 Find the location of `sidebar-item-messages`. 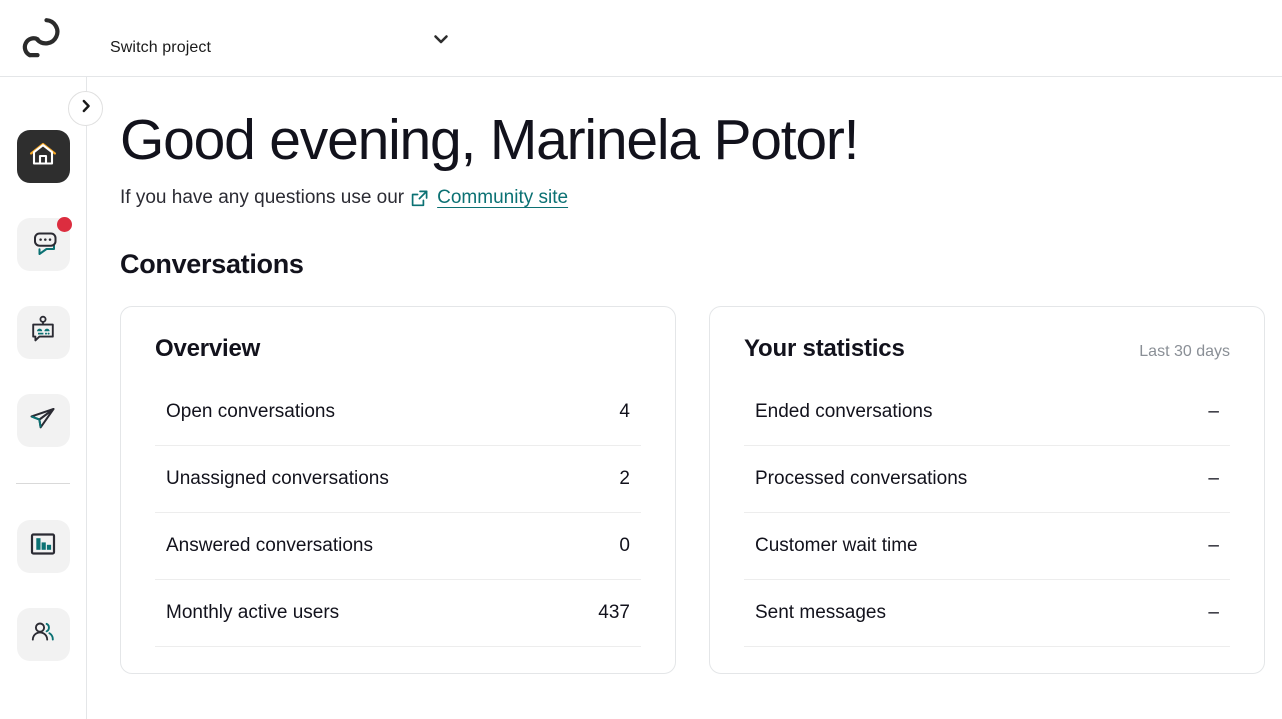

sidebar-item-messages is located at coordinates (44, 244).